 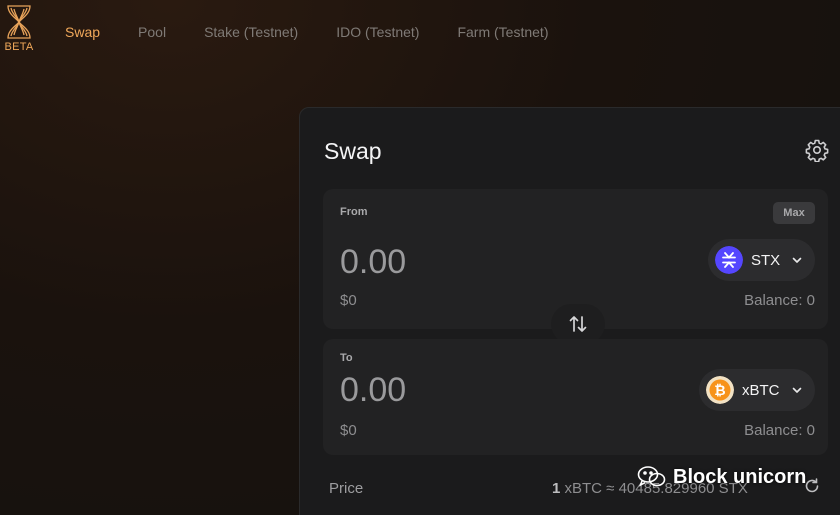 What do you see at coordinates (348, 300) in the screenshot?
I see `from-usd-value: $0` at bounding box center [348, 300].